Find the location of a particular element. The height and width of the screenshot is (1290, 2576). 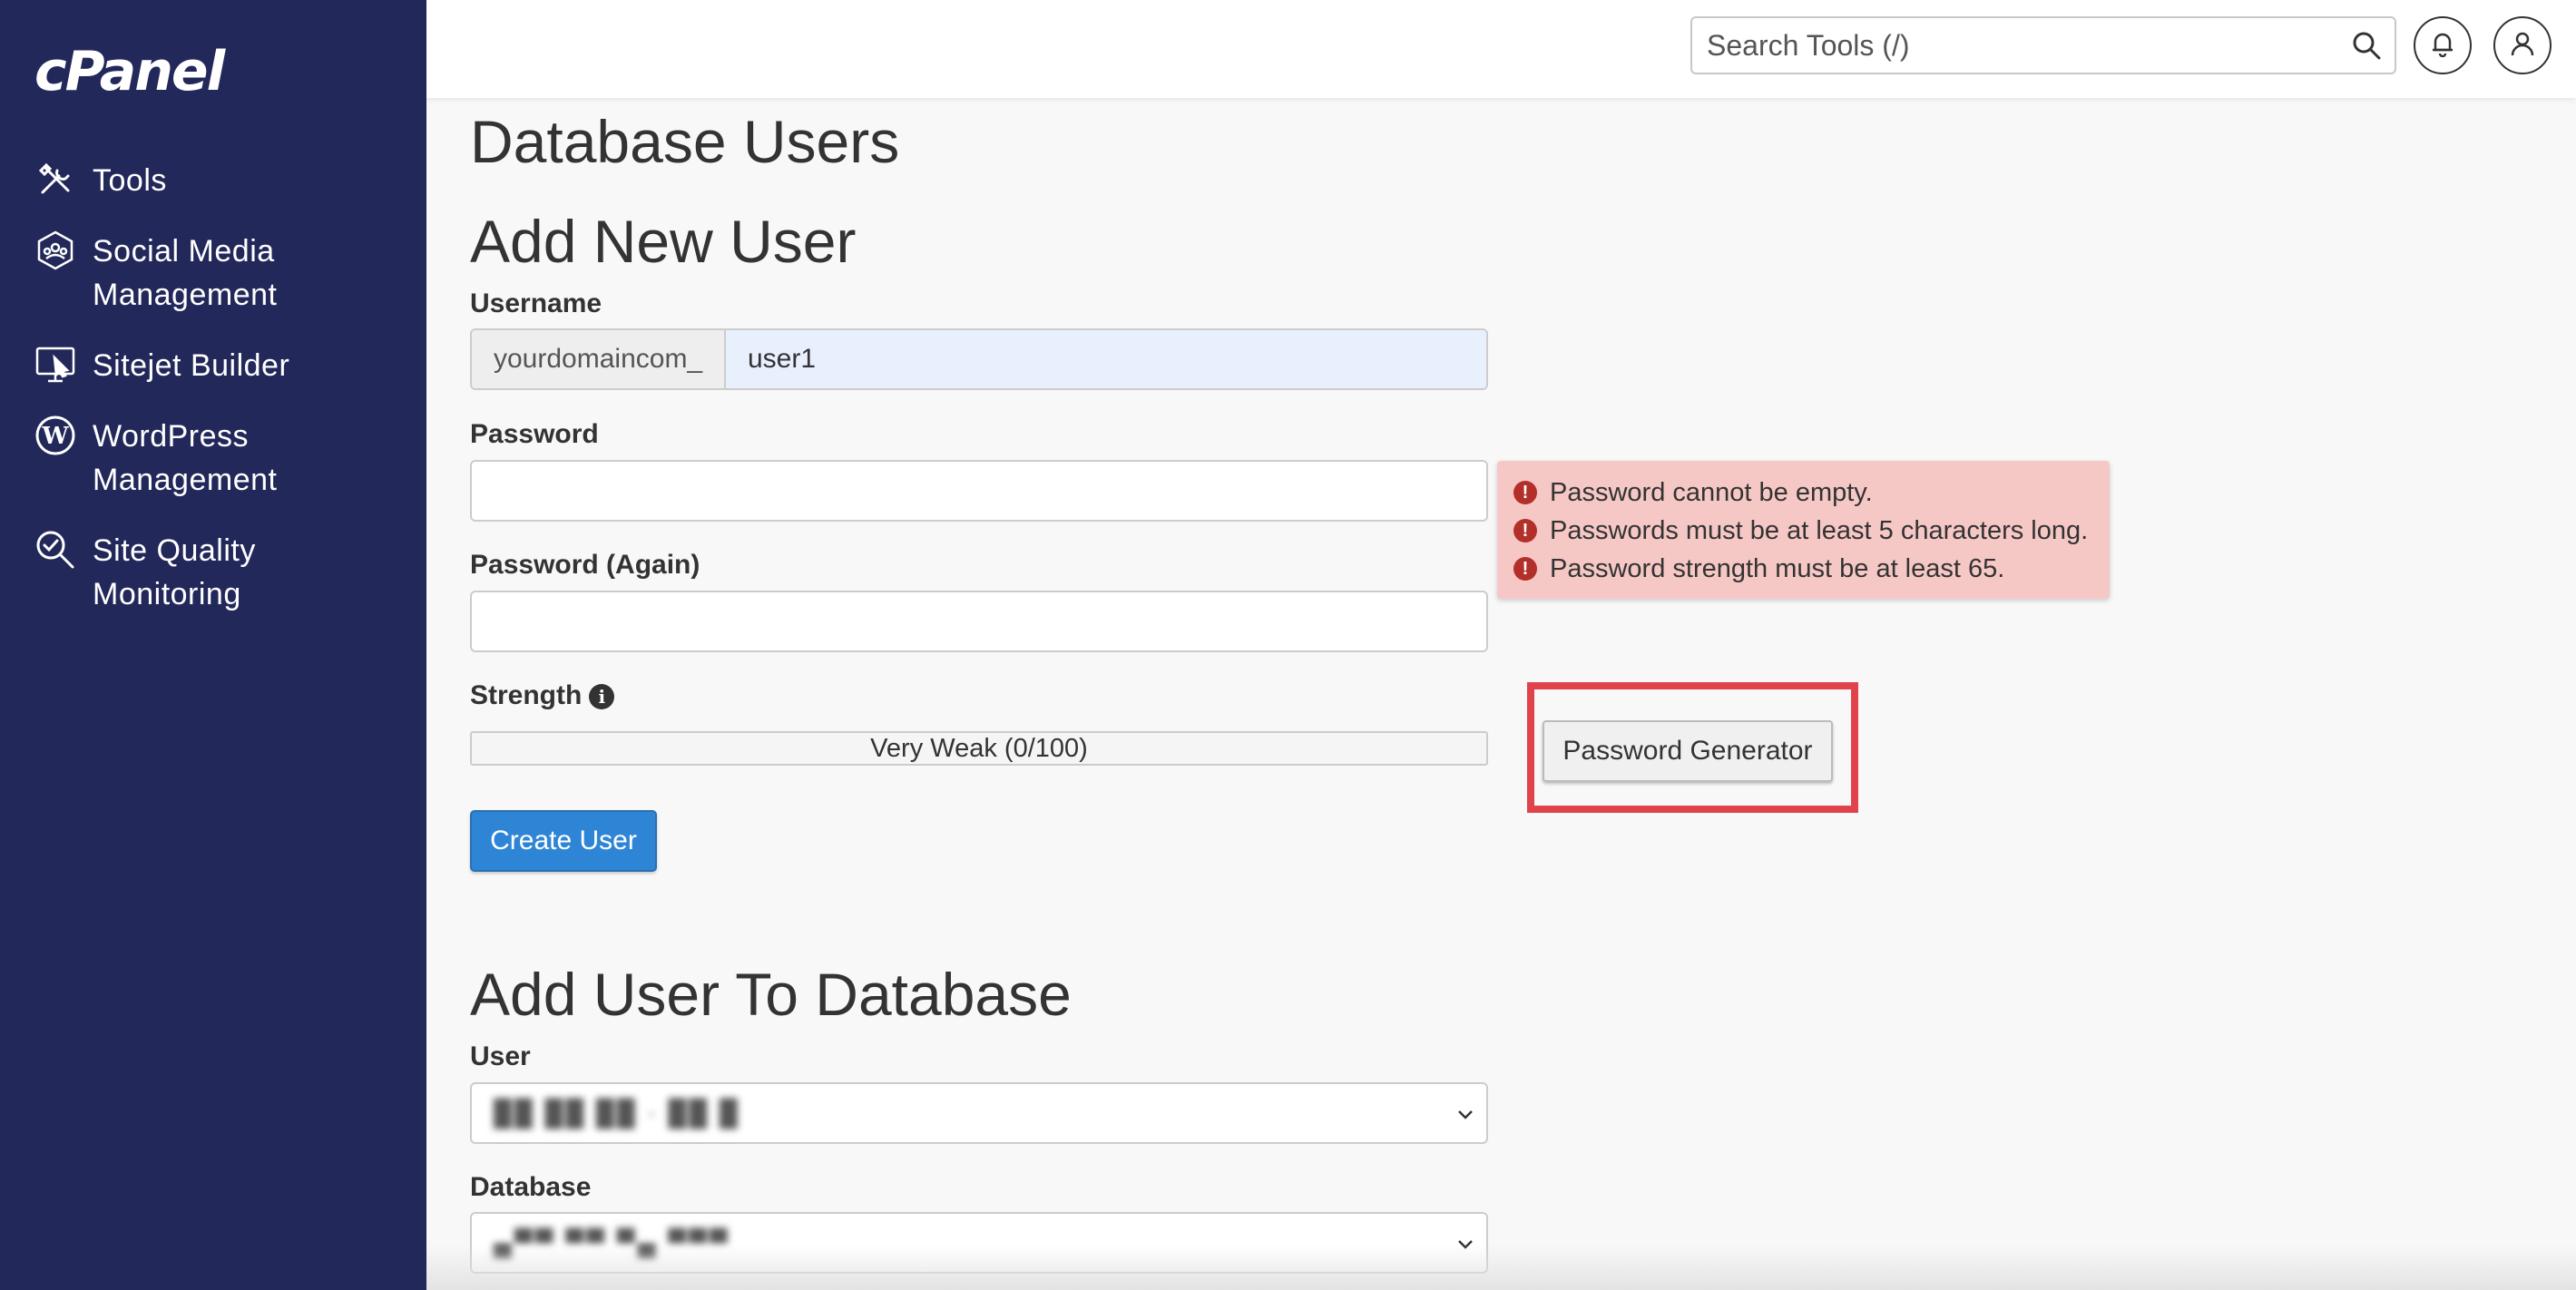

username-input-group: yourdomaincom_ is located at coordinates (979, 359).